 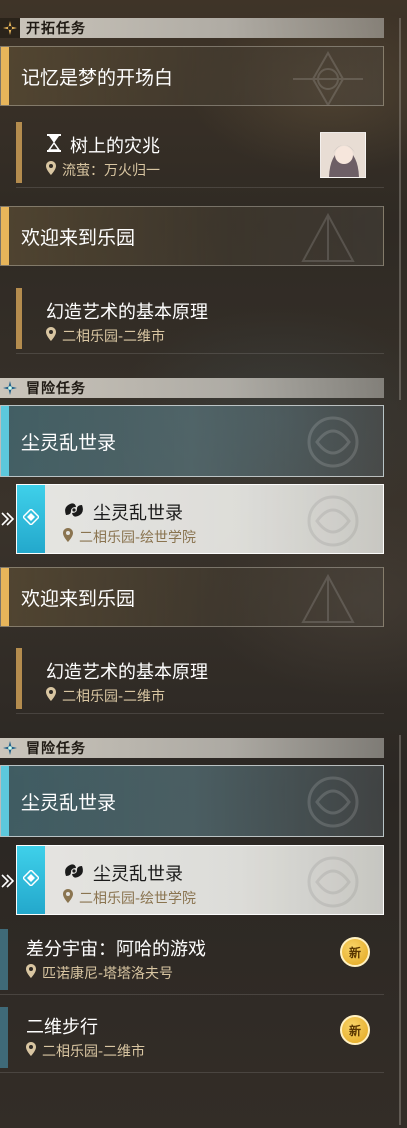 What do you see at coordinates (192, 28) in the screenshot?
I see `section-header-trailblaze: 开拓任务` at bounding box center [192, 28].